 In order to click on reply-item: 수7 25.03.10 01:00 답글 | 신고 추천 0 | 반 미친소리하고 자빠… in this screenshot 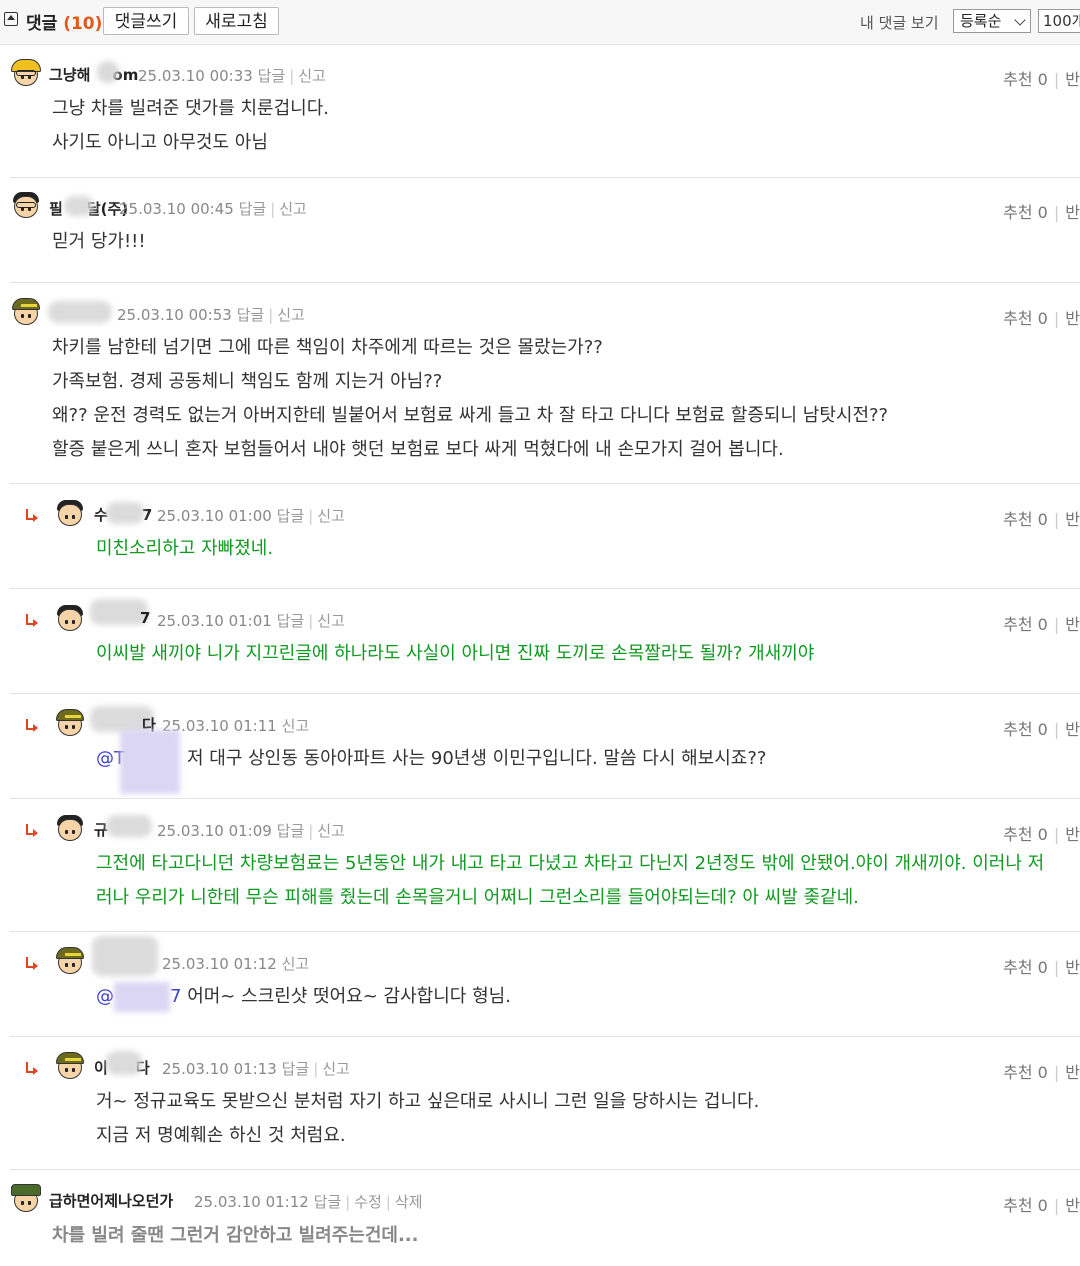, I will do `click(545, 536)`.